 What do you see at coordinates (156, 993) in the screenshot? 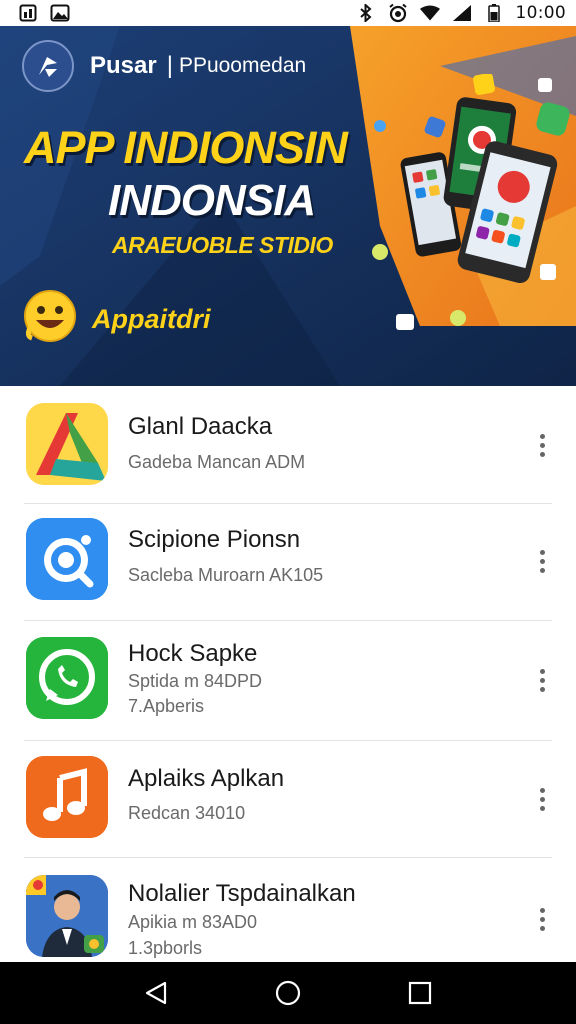
I see `back-icon` at bounding box center [156, 993].